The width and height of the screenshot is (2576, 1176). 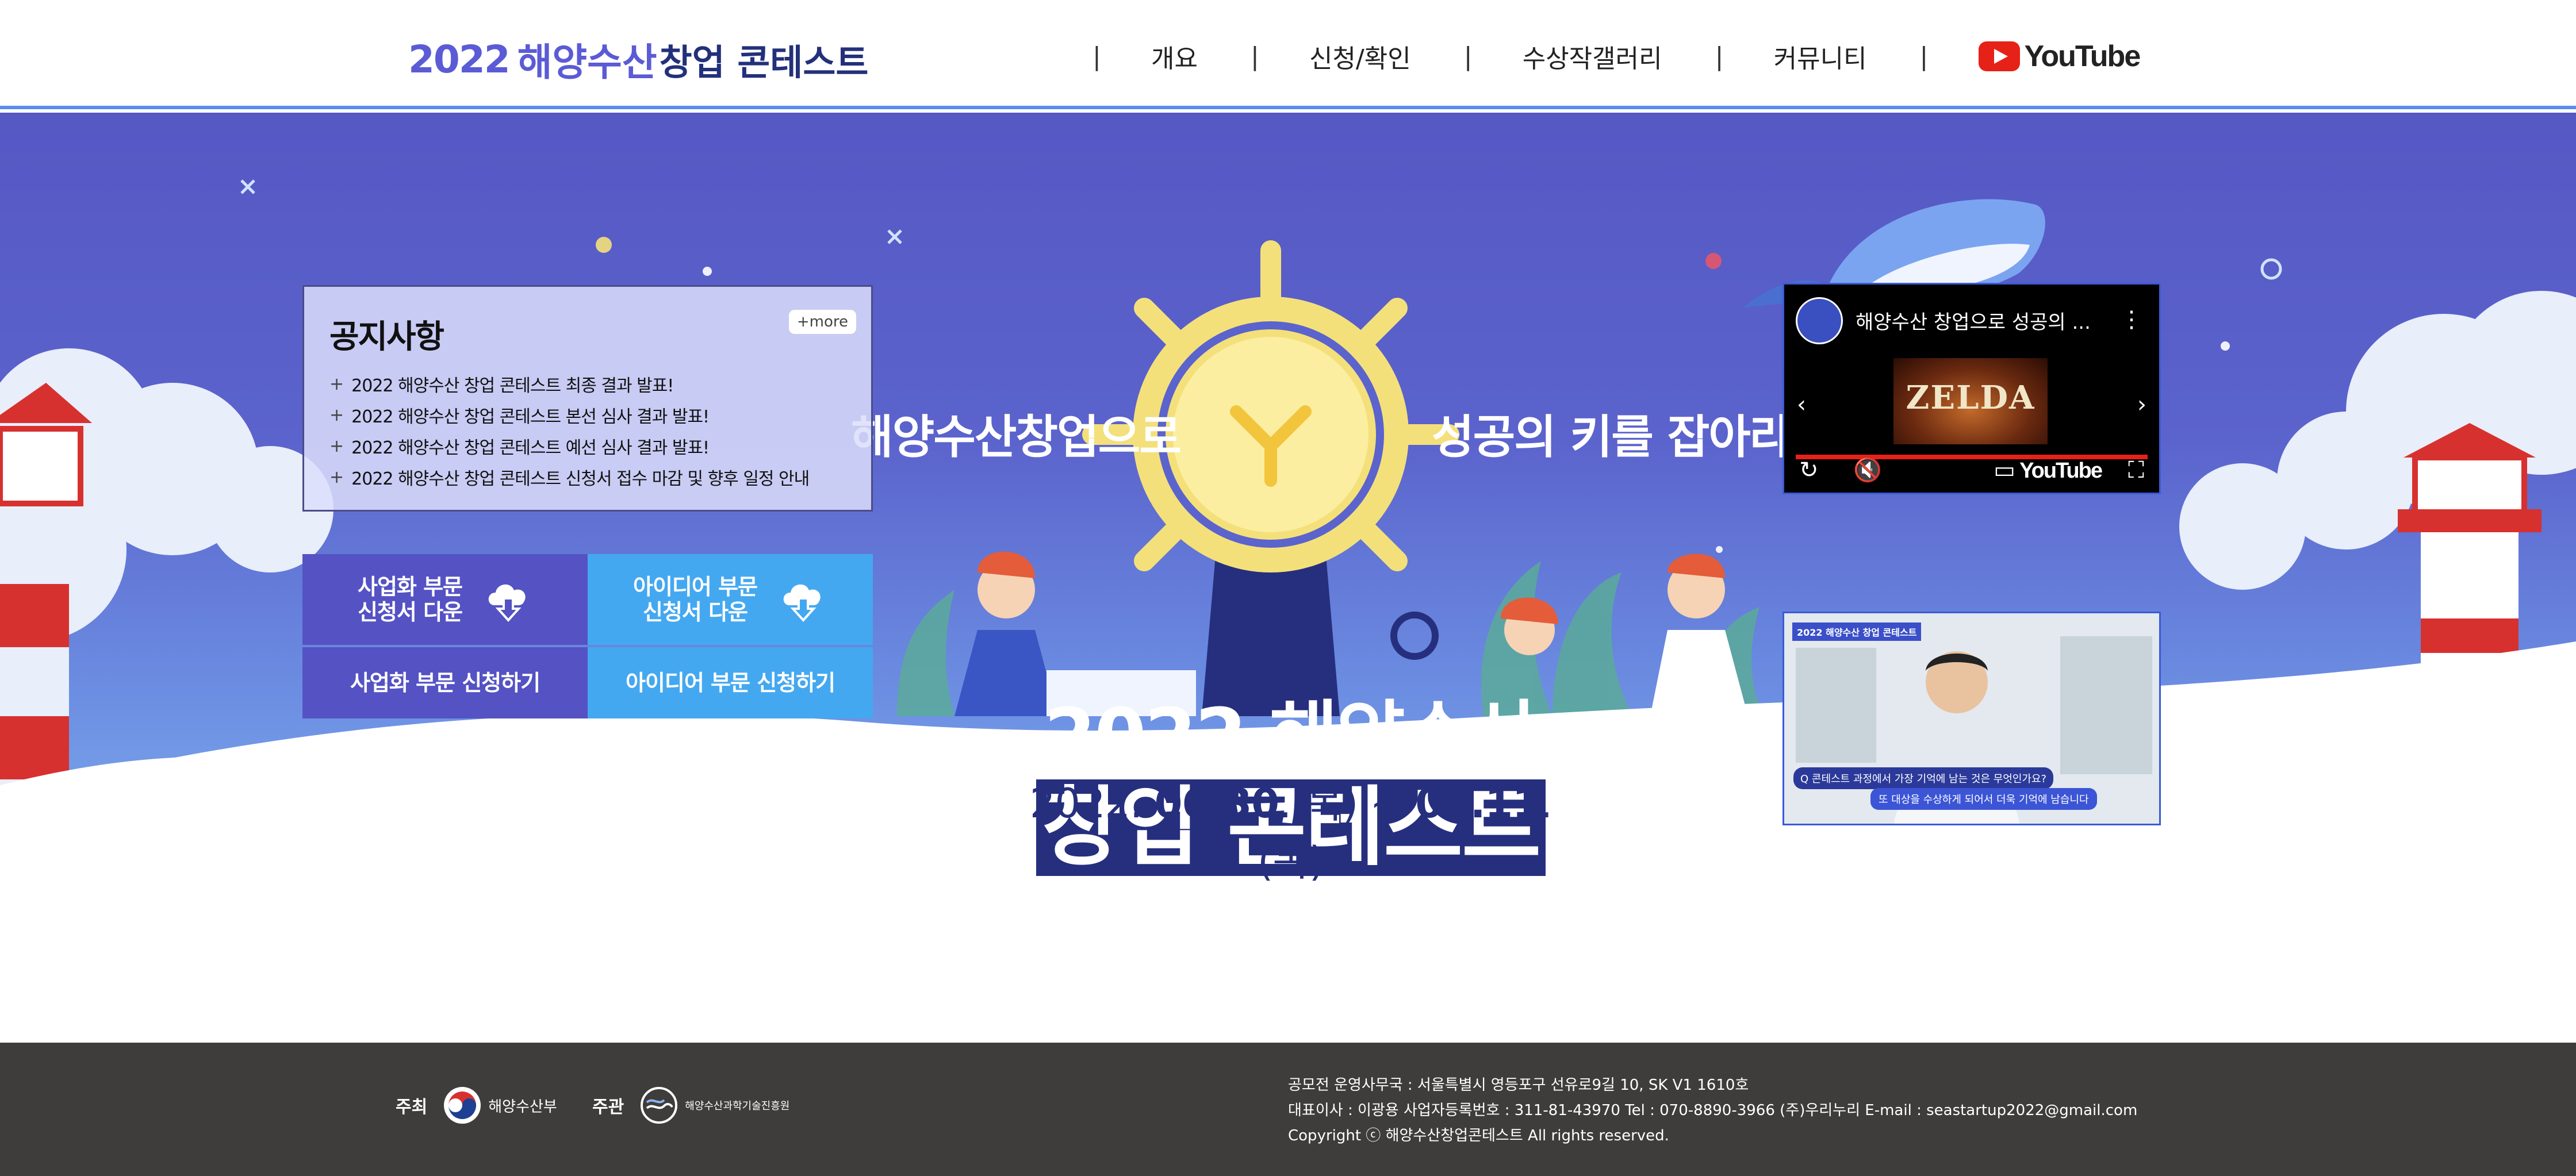 I want to click on notice-item: +2022 해양수산 창업 콘테스트 본선 심사 결과 발표!, so click(x=569, y=415).